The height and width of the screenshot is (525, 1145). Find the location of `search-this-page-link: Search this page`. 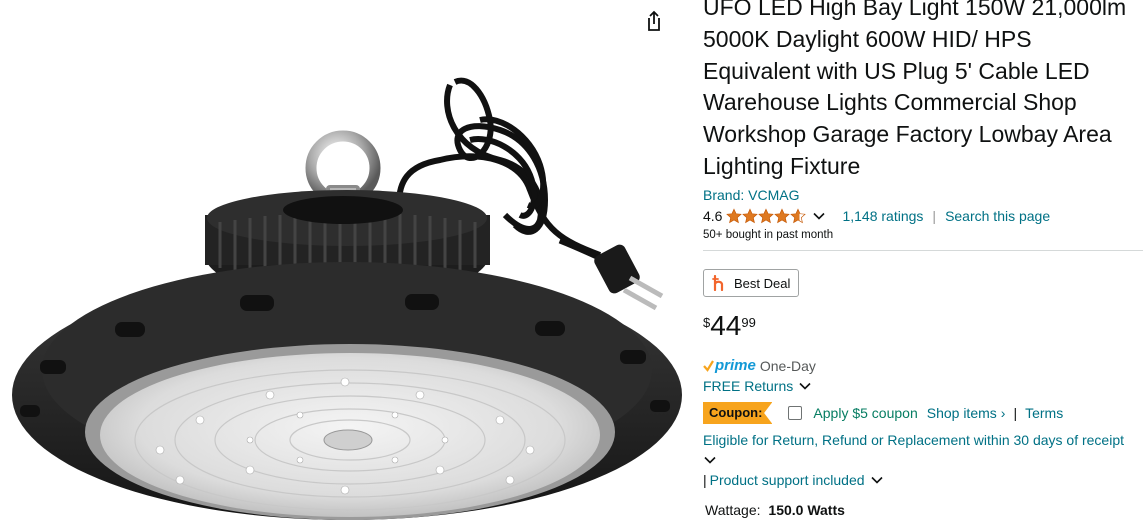

search-this-page-link: Search this page is located at coordinates (997, 216).